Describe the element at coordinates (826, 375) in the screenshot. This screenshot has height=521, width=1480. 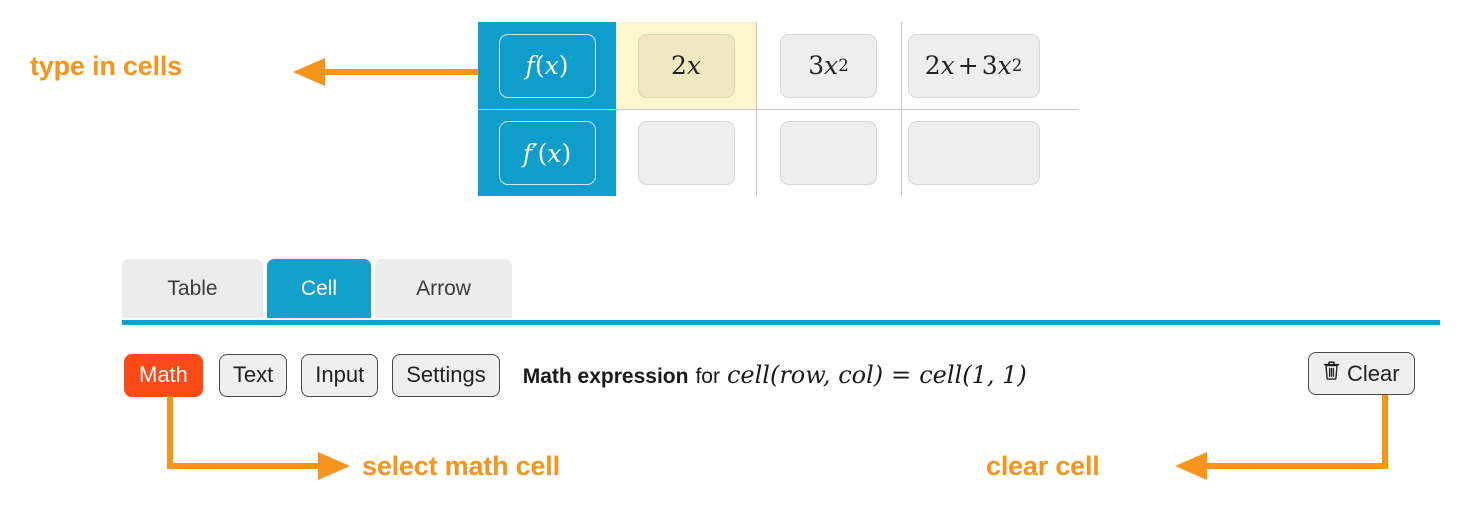
I see `status-formula-left-args: (row, col)` at that location.